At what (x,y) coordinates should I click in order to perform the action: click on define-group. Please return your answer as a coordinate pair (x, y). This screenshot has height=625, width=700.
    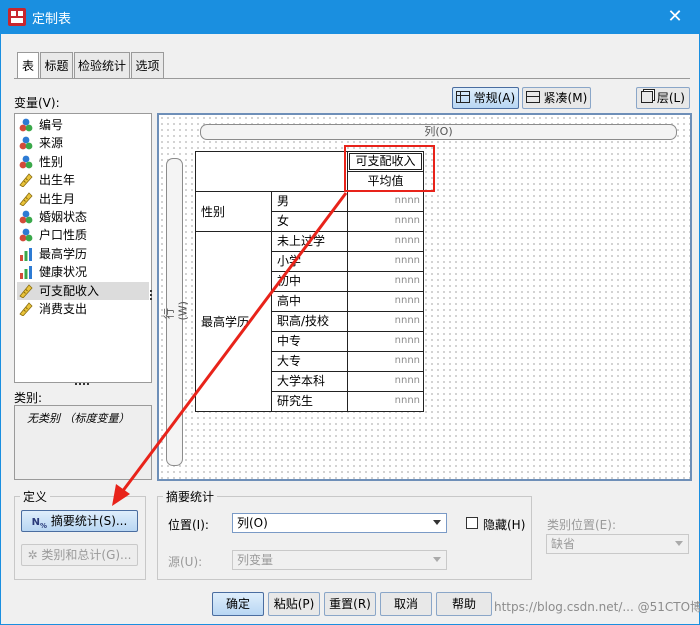
    Looking at the image, I should click on (80, 538).